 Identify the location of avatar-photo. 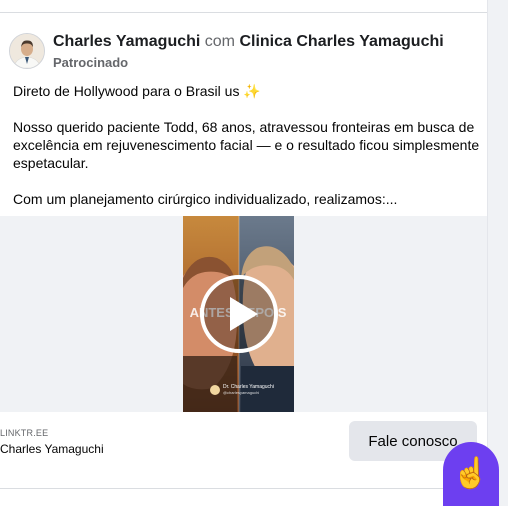
(27, 51).